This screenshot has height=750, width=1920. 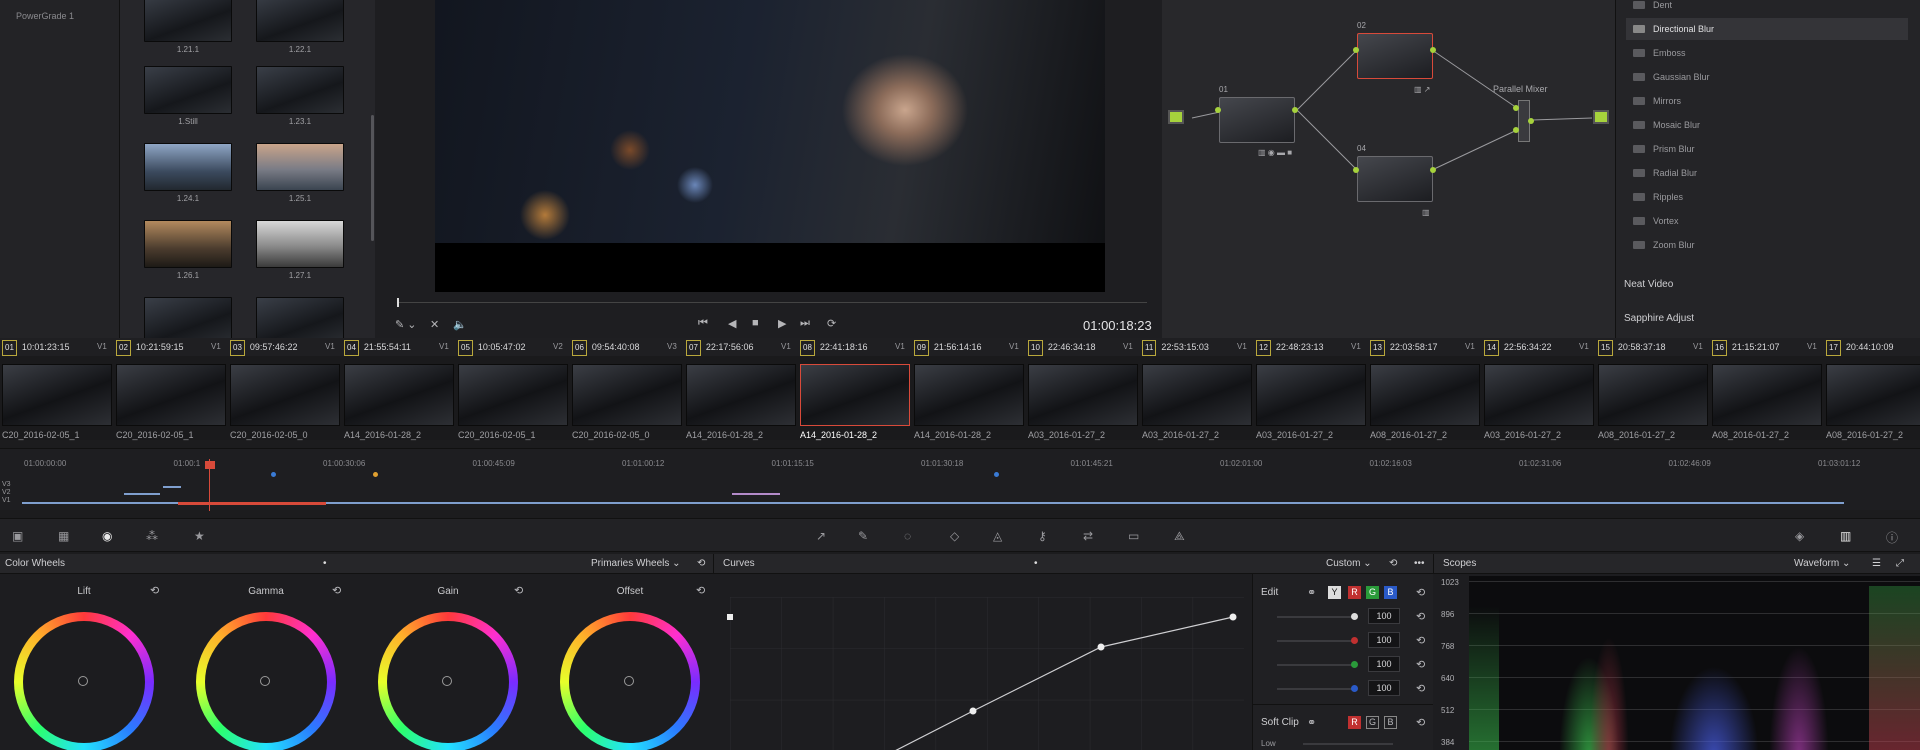 What do you see at coordinates (996, 474) in the screenshot?
I see `marker-blue` at bounding box center [996, 474].